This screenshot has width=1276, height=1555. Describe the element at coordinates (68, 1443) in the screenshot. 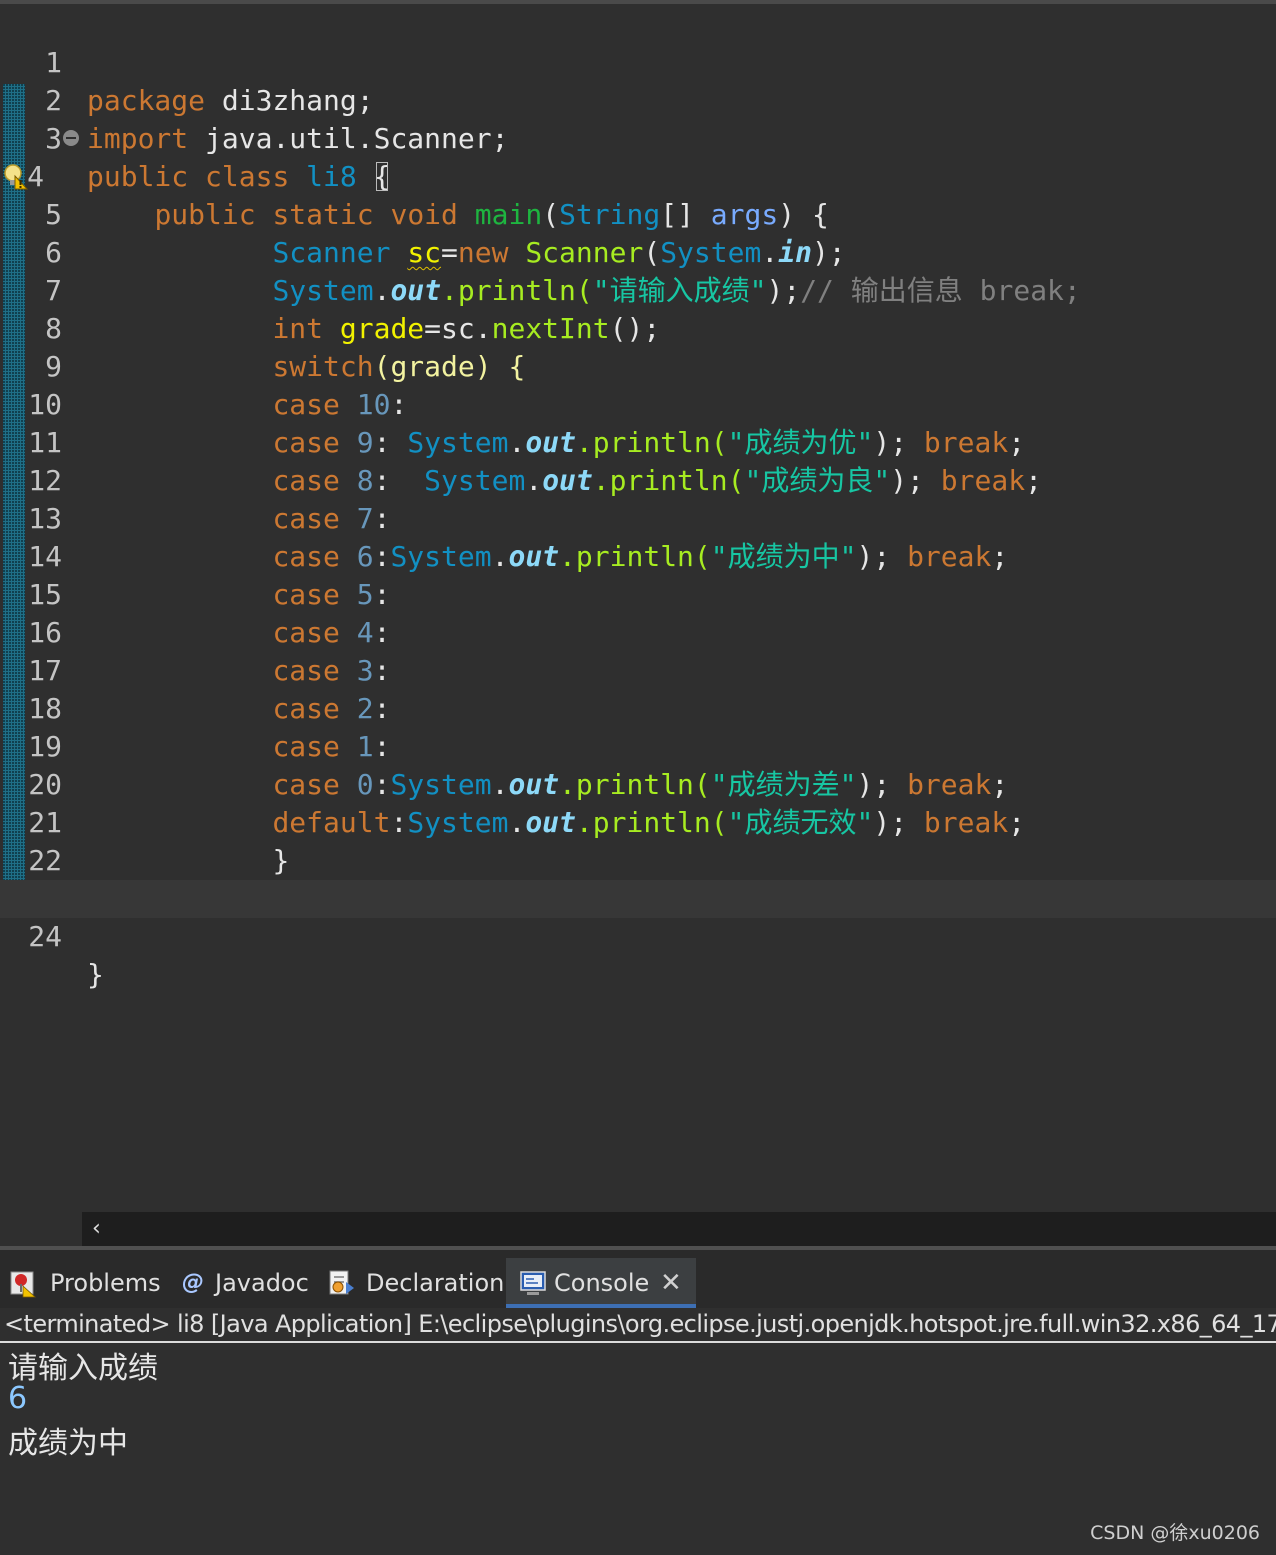

I see `console-line: 成绩为中` at that location.